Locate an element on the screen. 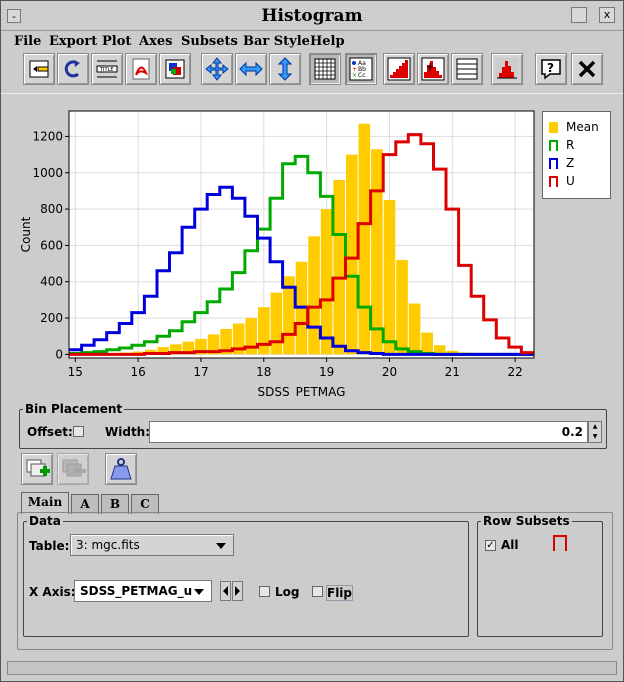 Image resolution: width=624 pixels, height=682 pixels. pdf-export-button is located at coordinates (141, 69).